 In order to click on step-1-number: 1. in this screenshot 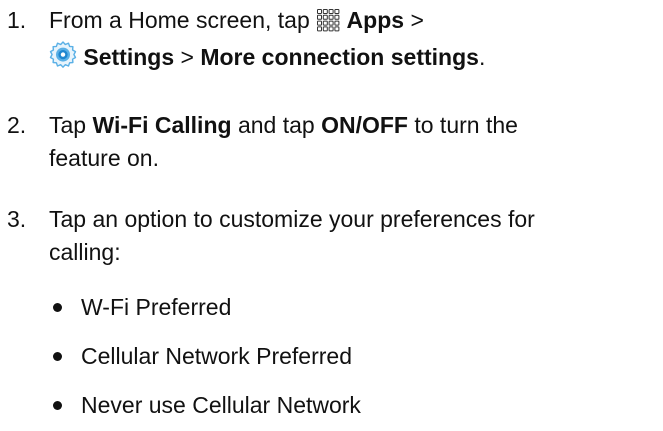, I will do `click(17, 20)`.